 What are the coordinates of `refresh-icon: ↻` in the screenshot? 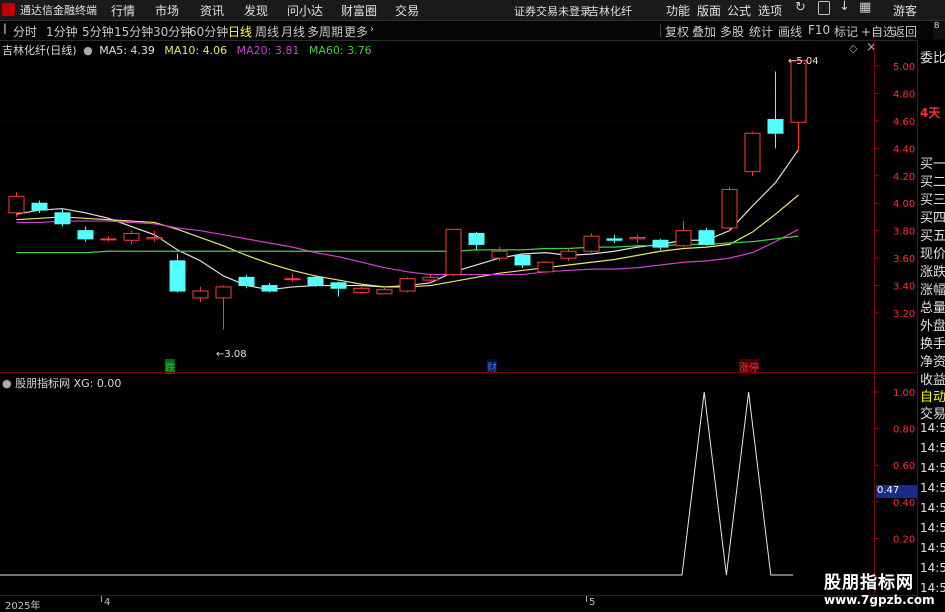 It's located at (800, 7).